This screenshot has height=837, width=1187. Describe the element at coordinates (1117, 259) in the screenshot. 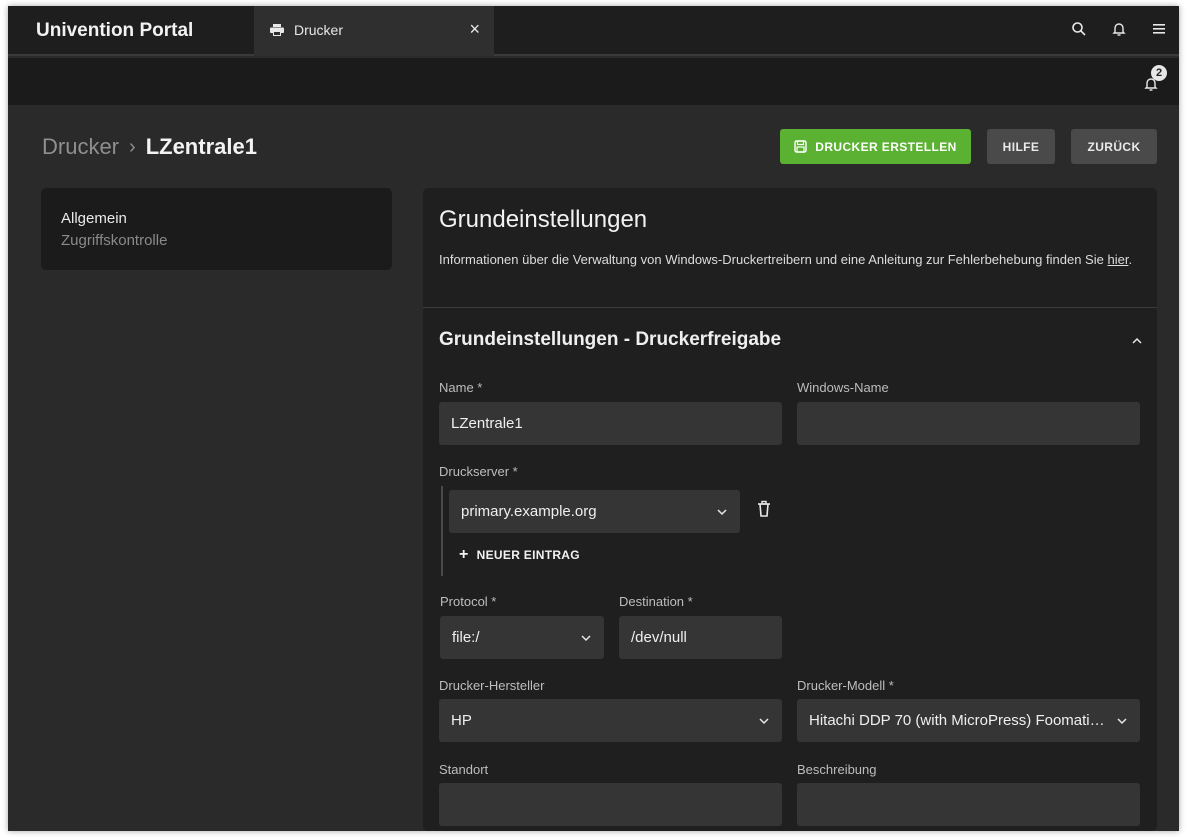

I see `info-link: hier` at that location.